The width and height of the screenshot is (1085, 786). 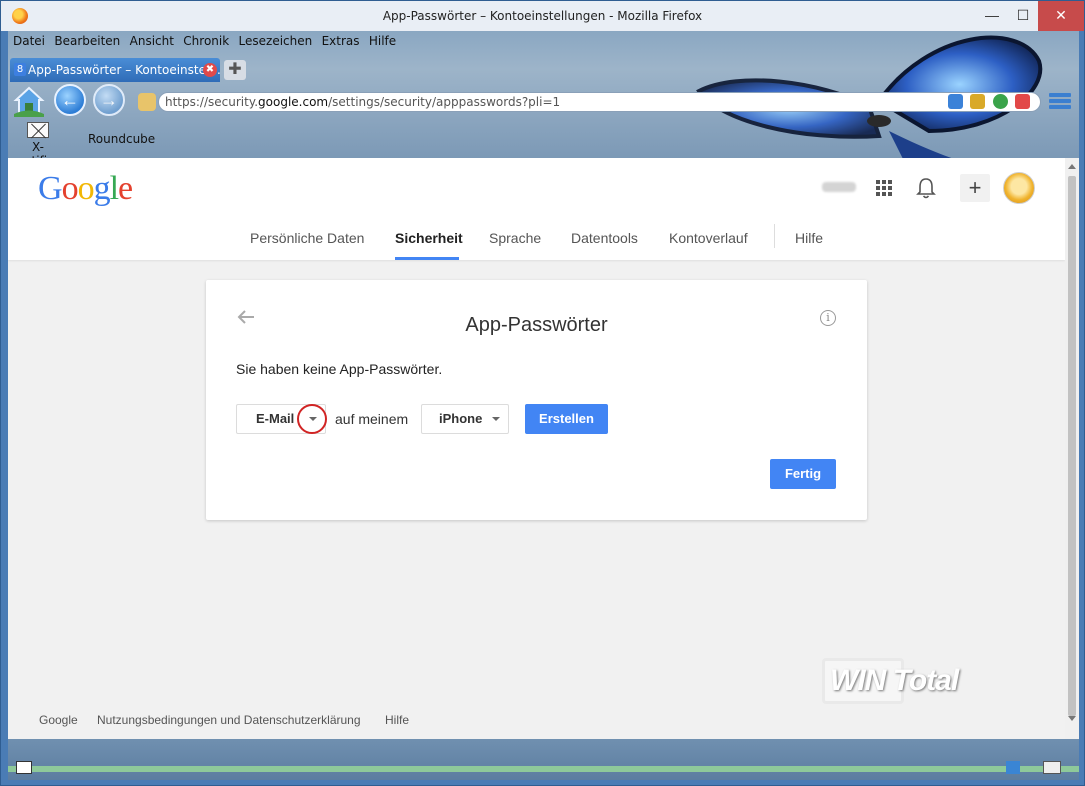 I want to click on blurred-username, so click(x=839, y=187).